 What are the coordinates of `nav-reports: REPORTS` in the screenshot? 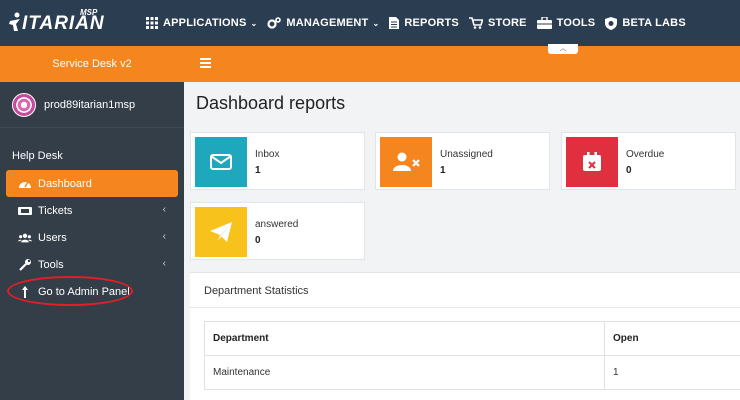 It's located at (424, 23).